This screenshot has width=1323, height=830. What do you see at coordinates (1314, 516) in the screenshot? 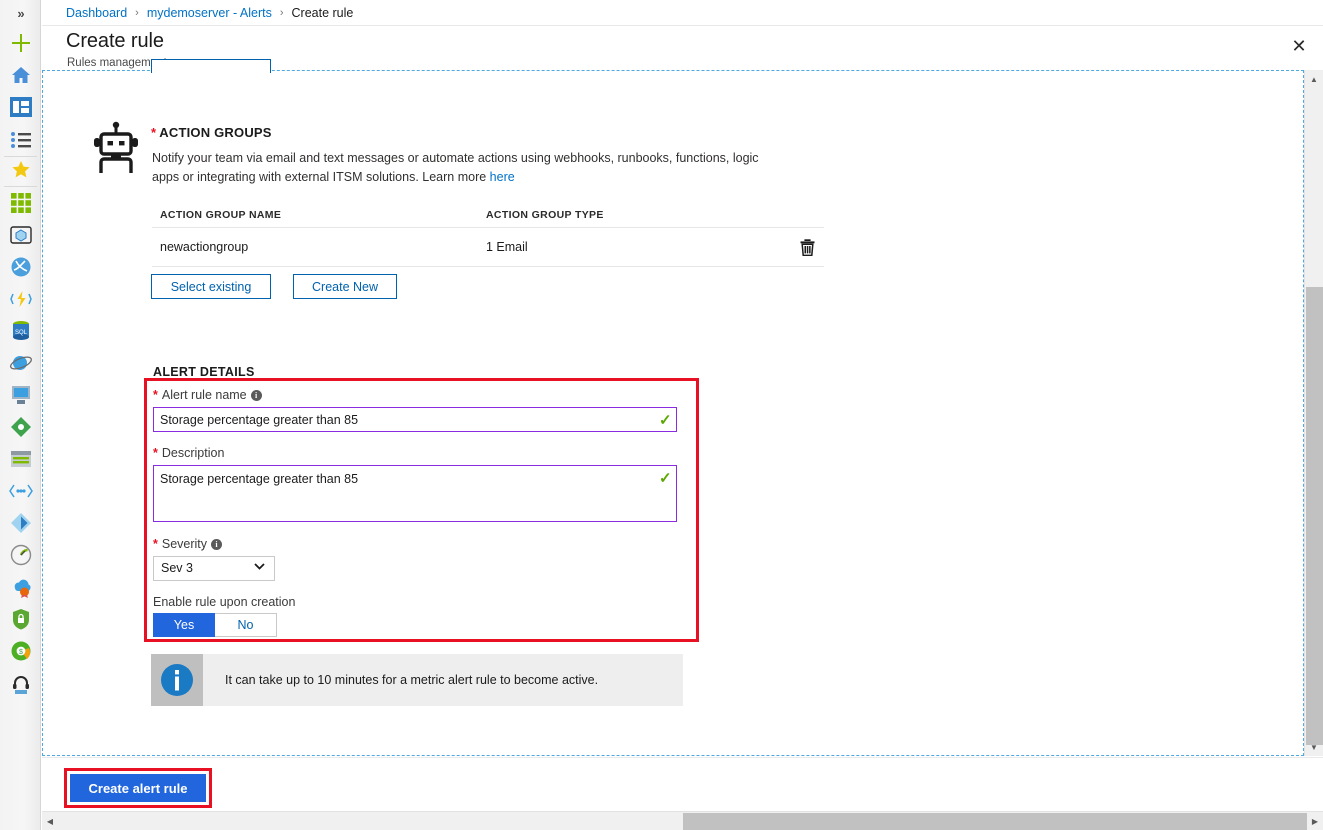
I see `vertical-scrollbar-thumb` at bounding box center [1314, 516].